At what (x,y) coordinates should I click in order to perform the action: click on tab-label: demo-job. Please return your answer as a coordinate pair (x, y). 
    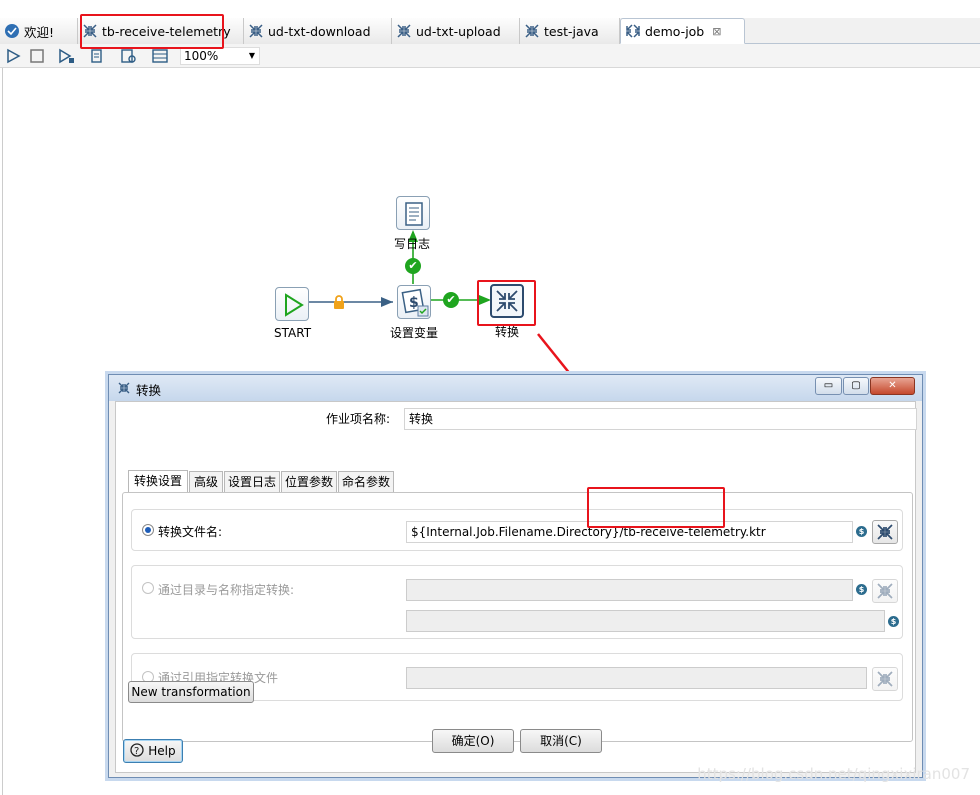
    Looking at the image, I should click on (675, 31).